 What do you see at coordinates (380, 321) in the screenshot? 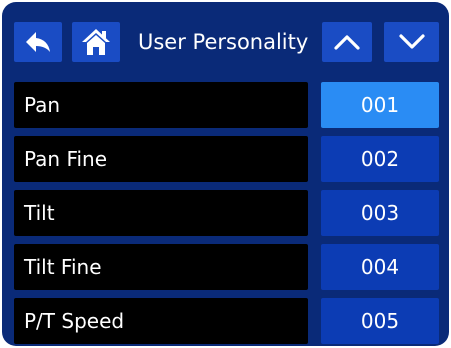
I see `parameter-value: 005` at bounding box center [380, 321].